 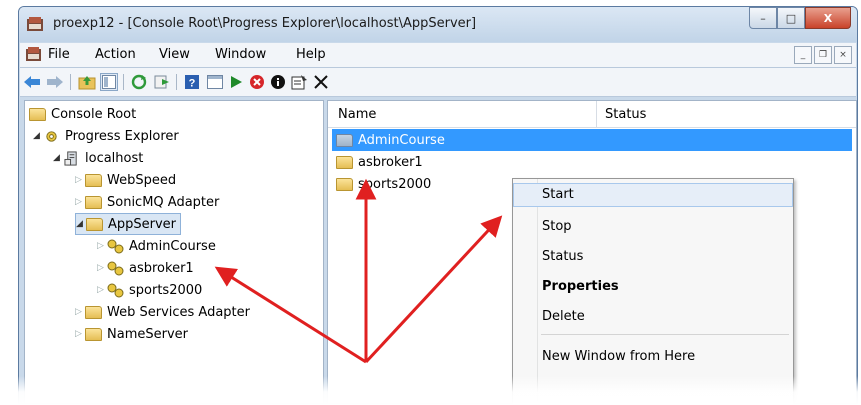 I want to click on tree-node-label: AdminCourse, so click(x=172, y=246).